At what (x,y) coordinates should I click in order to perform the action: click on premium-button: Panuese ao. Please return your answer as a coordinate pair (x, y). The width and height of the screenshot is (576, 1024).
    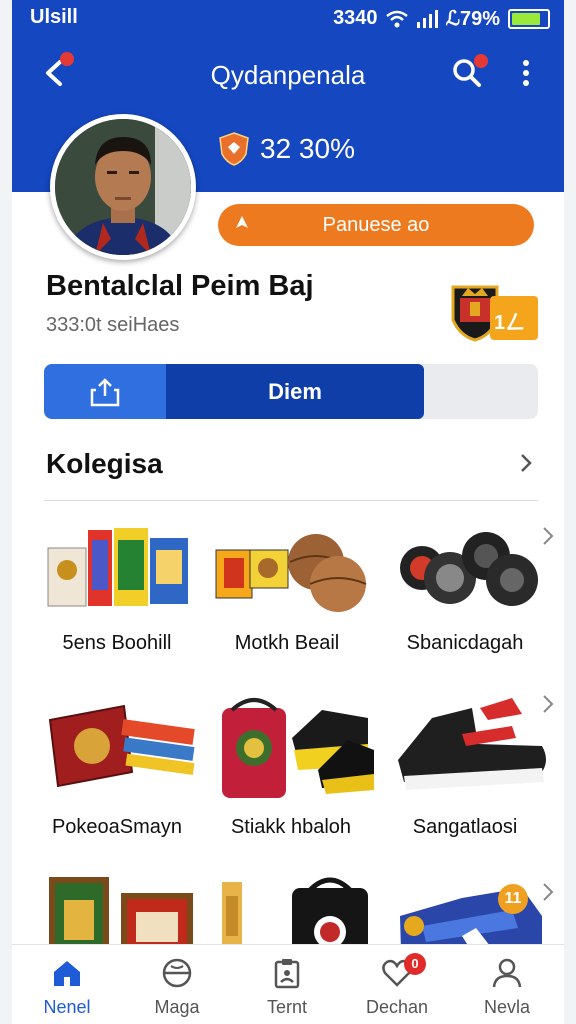
    Looking at the image, I should click on (376, 225).